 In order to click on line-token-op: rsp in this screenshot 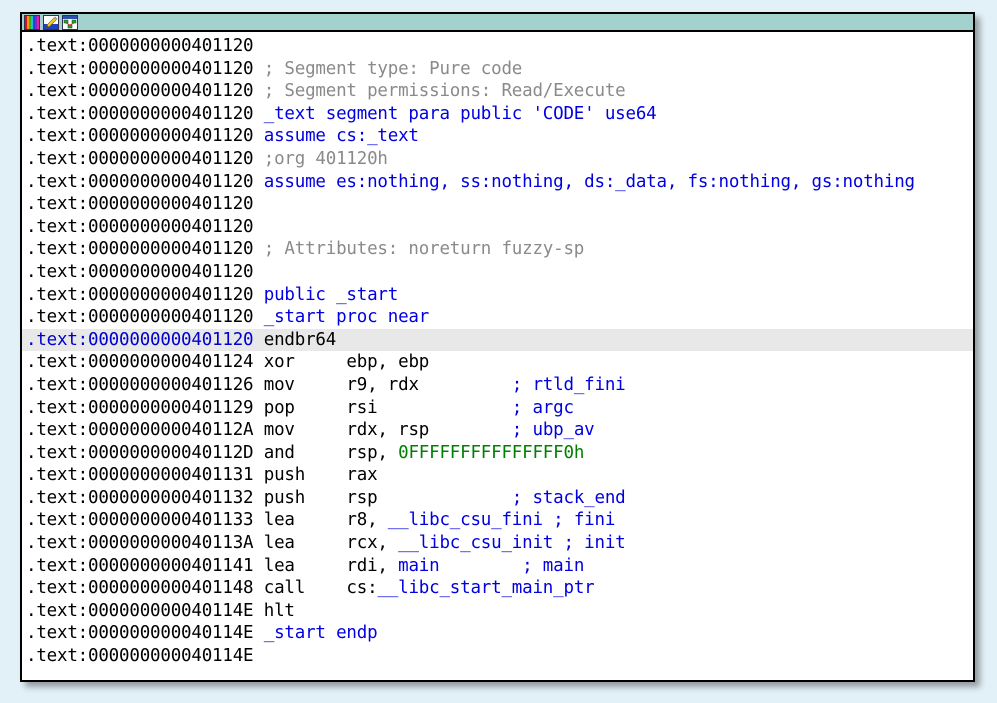, I will do `click(341, 497)`.